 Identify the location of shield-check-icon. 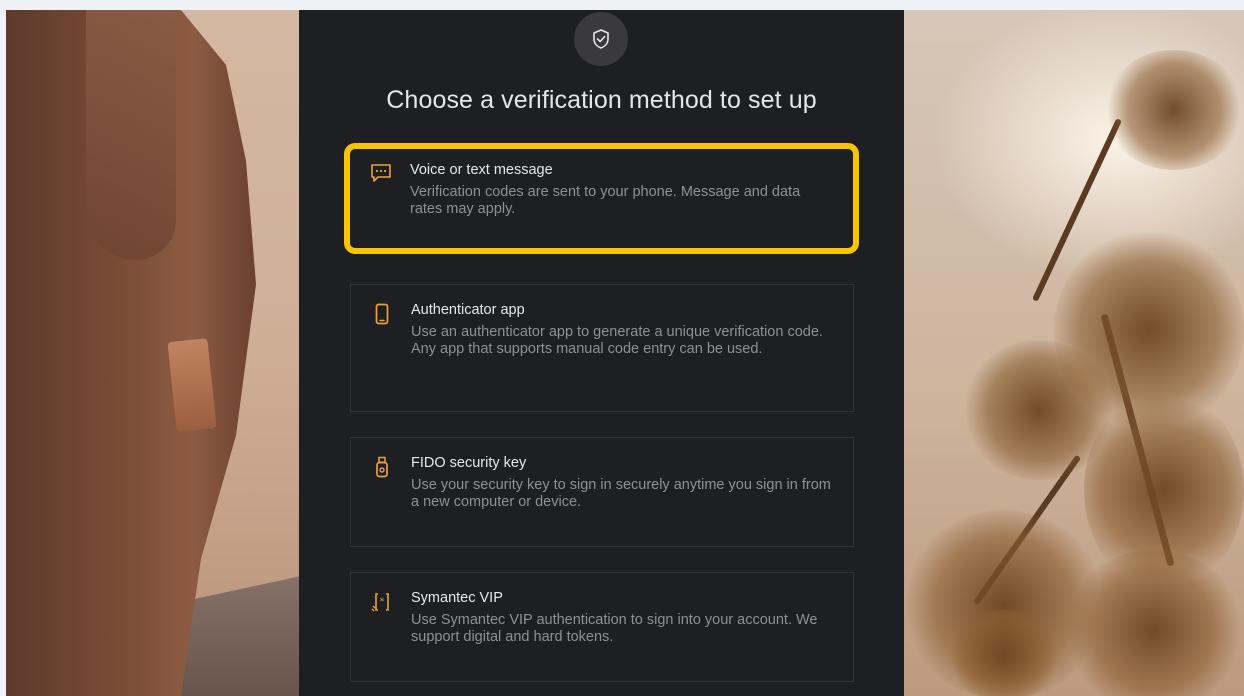
(601, 39).